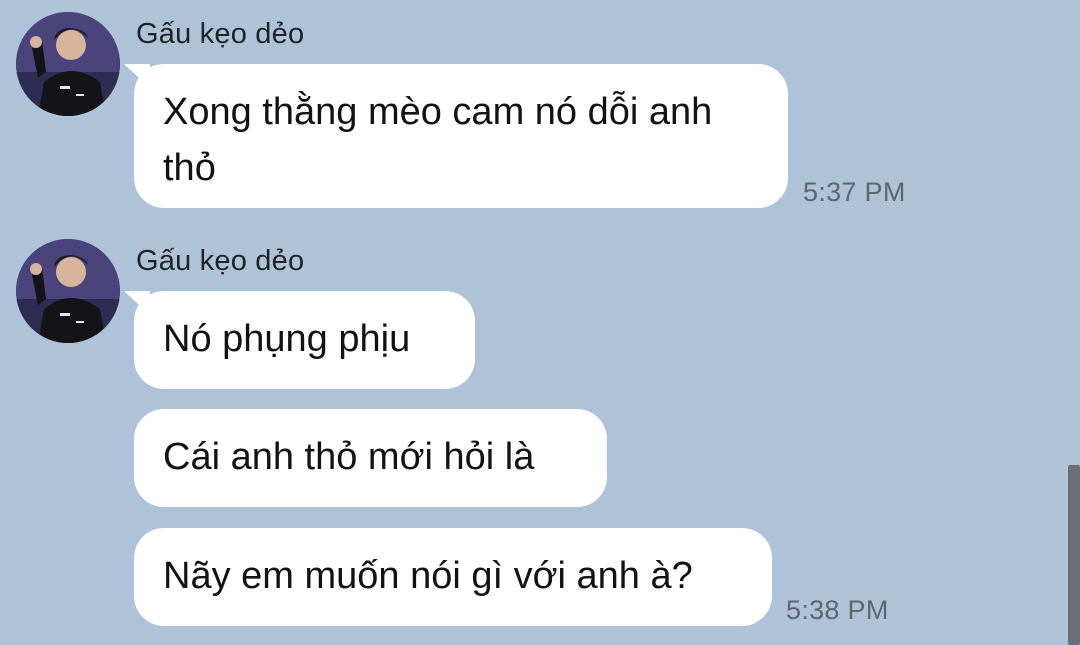 This screenshot has width=1080, height=645. What do you see at coordinates (428, 576) in the screenshot?
I see `message-text: Nãy em muốn nói gì với anh à?` at bounding box center [428, 576].